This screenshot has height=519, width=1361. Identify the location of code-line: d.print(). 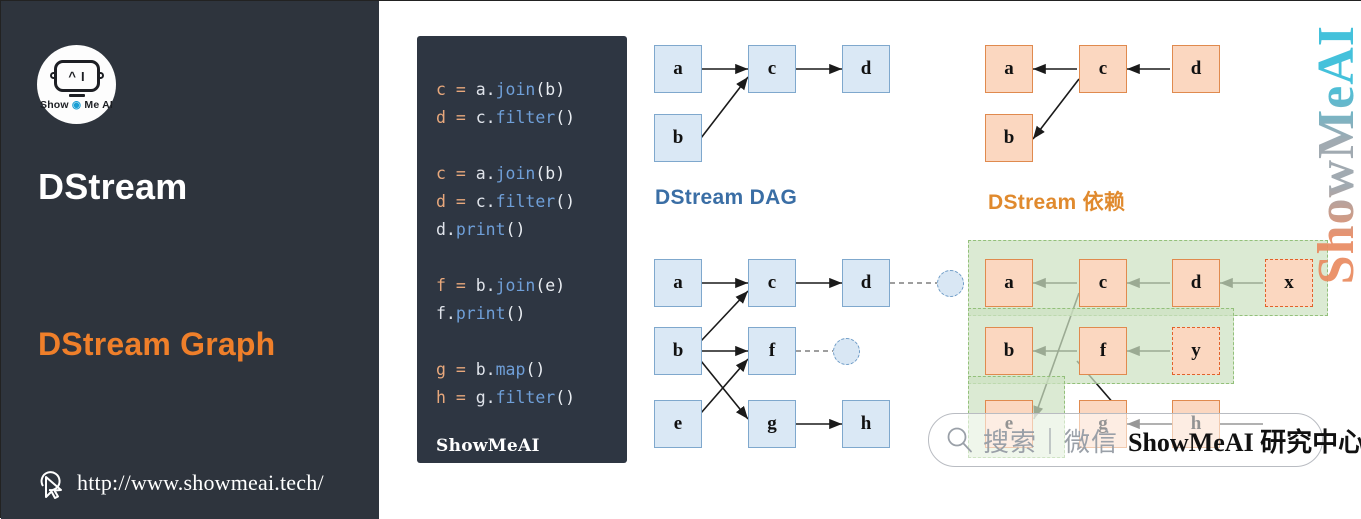
(531, 230).